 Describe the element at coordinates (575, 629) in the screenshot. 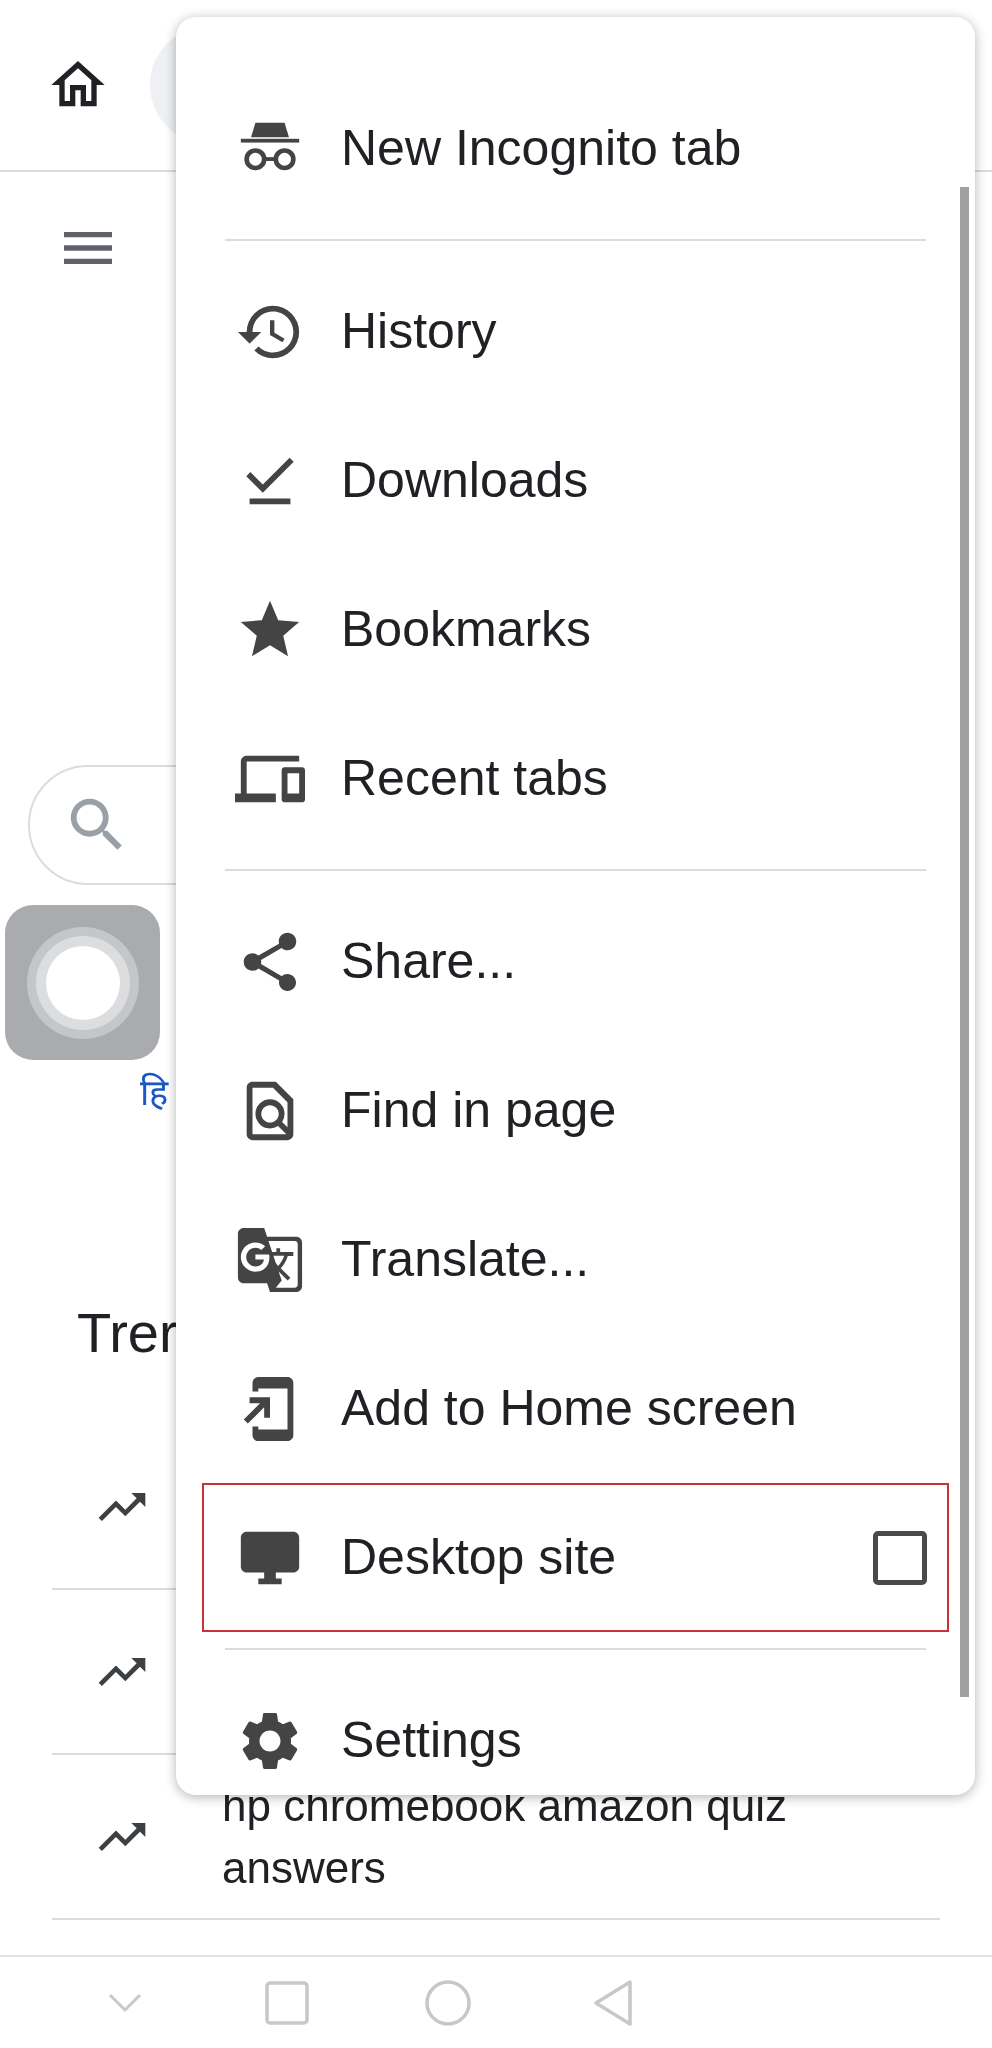

I see `menu-item: Bookmarks` at that location.